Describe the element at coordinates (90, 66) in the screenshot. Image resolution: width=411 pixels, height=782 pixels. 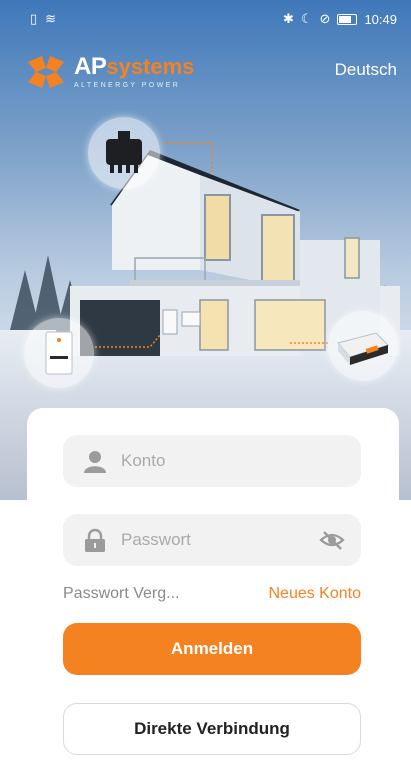
I see `logo-ap-text: AP` at that location.